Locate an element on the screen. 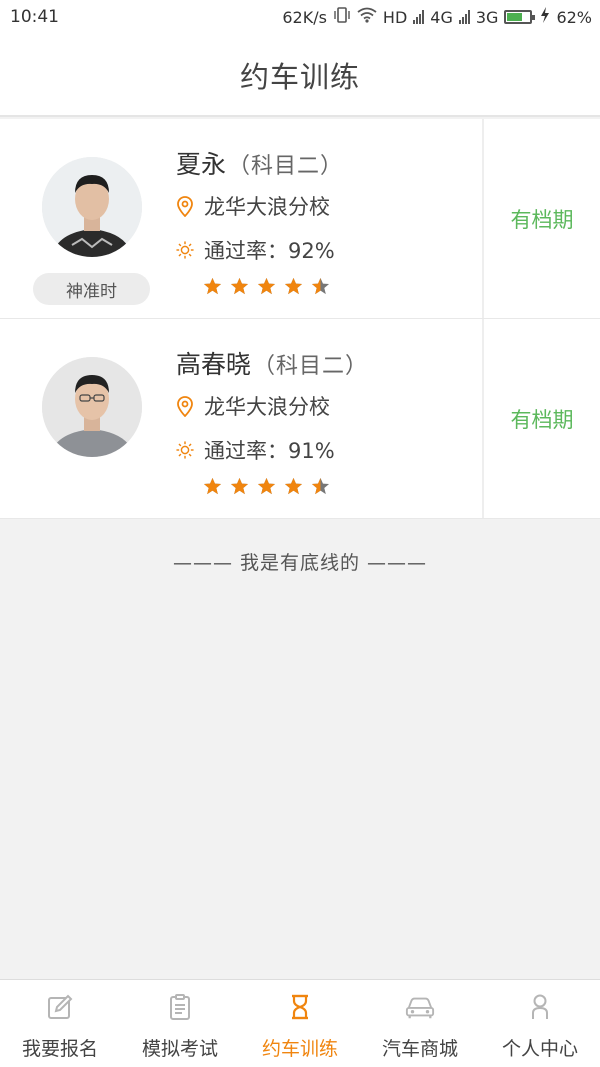 Image resolution: width=600 pixels, height=1067 pixels. page-header: 约车训练 is located at coordinates (300, 75).